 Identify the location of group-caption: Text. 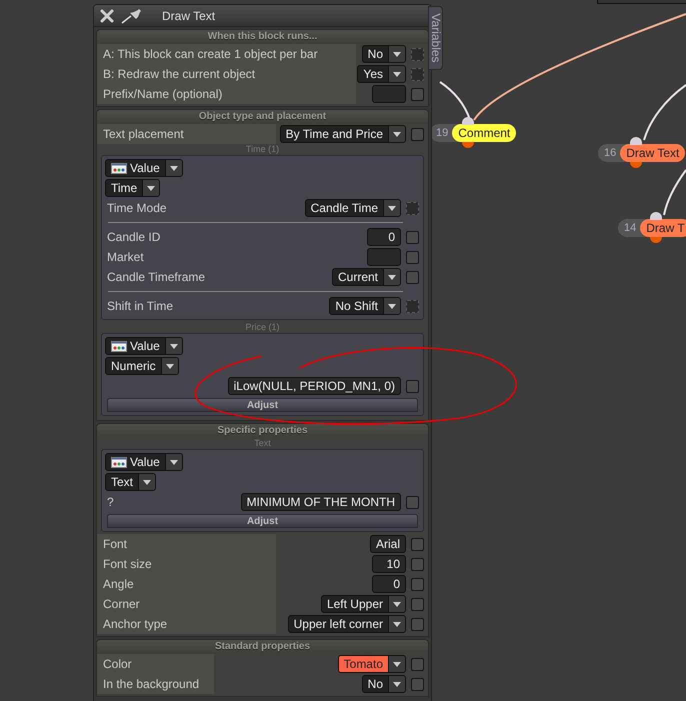
(262, 443).